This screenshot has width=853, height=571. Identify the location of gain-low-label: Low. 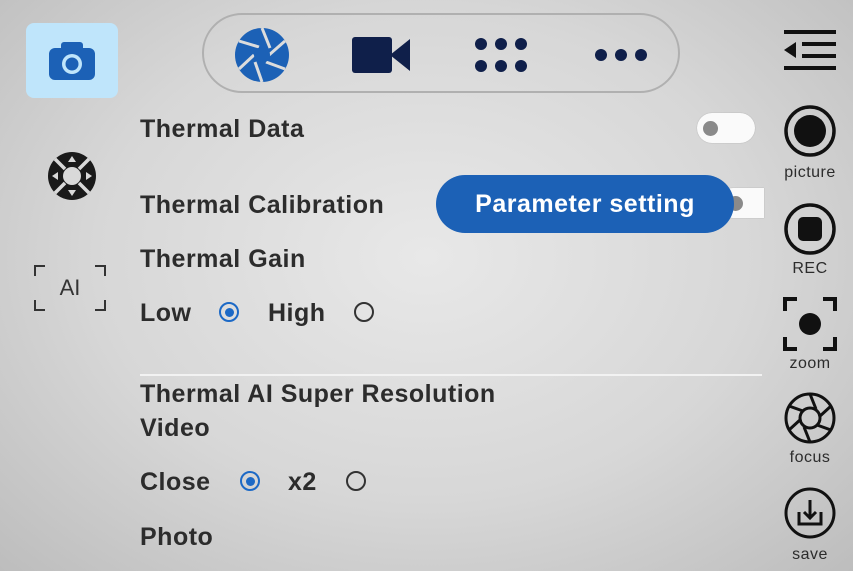
(166, 313).